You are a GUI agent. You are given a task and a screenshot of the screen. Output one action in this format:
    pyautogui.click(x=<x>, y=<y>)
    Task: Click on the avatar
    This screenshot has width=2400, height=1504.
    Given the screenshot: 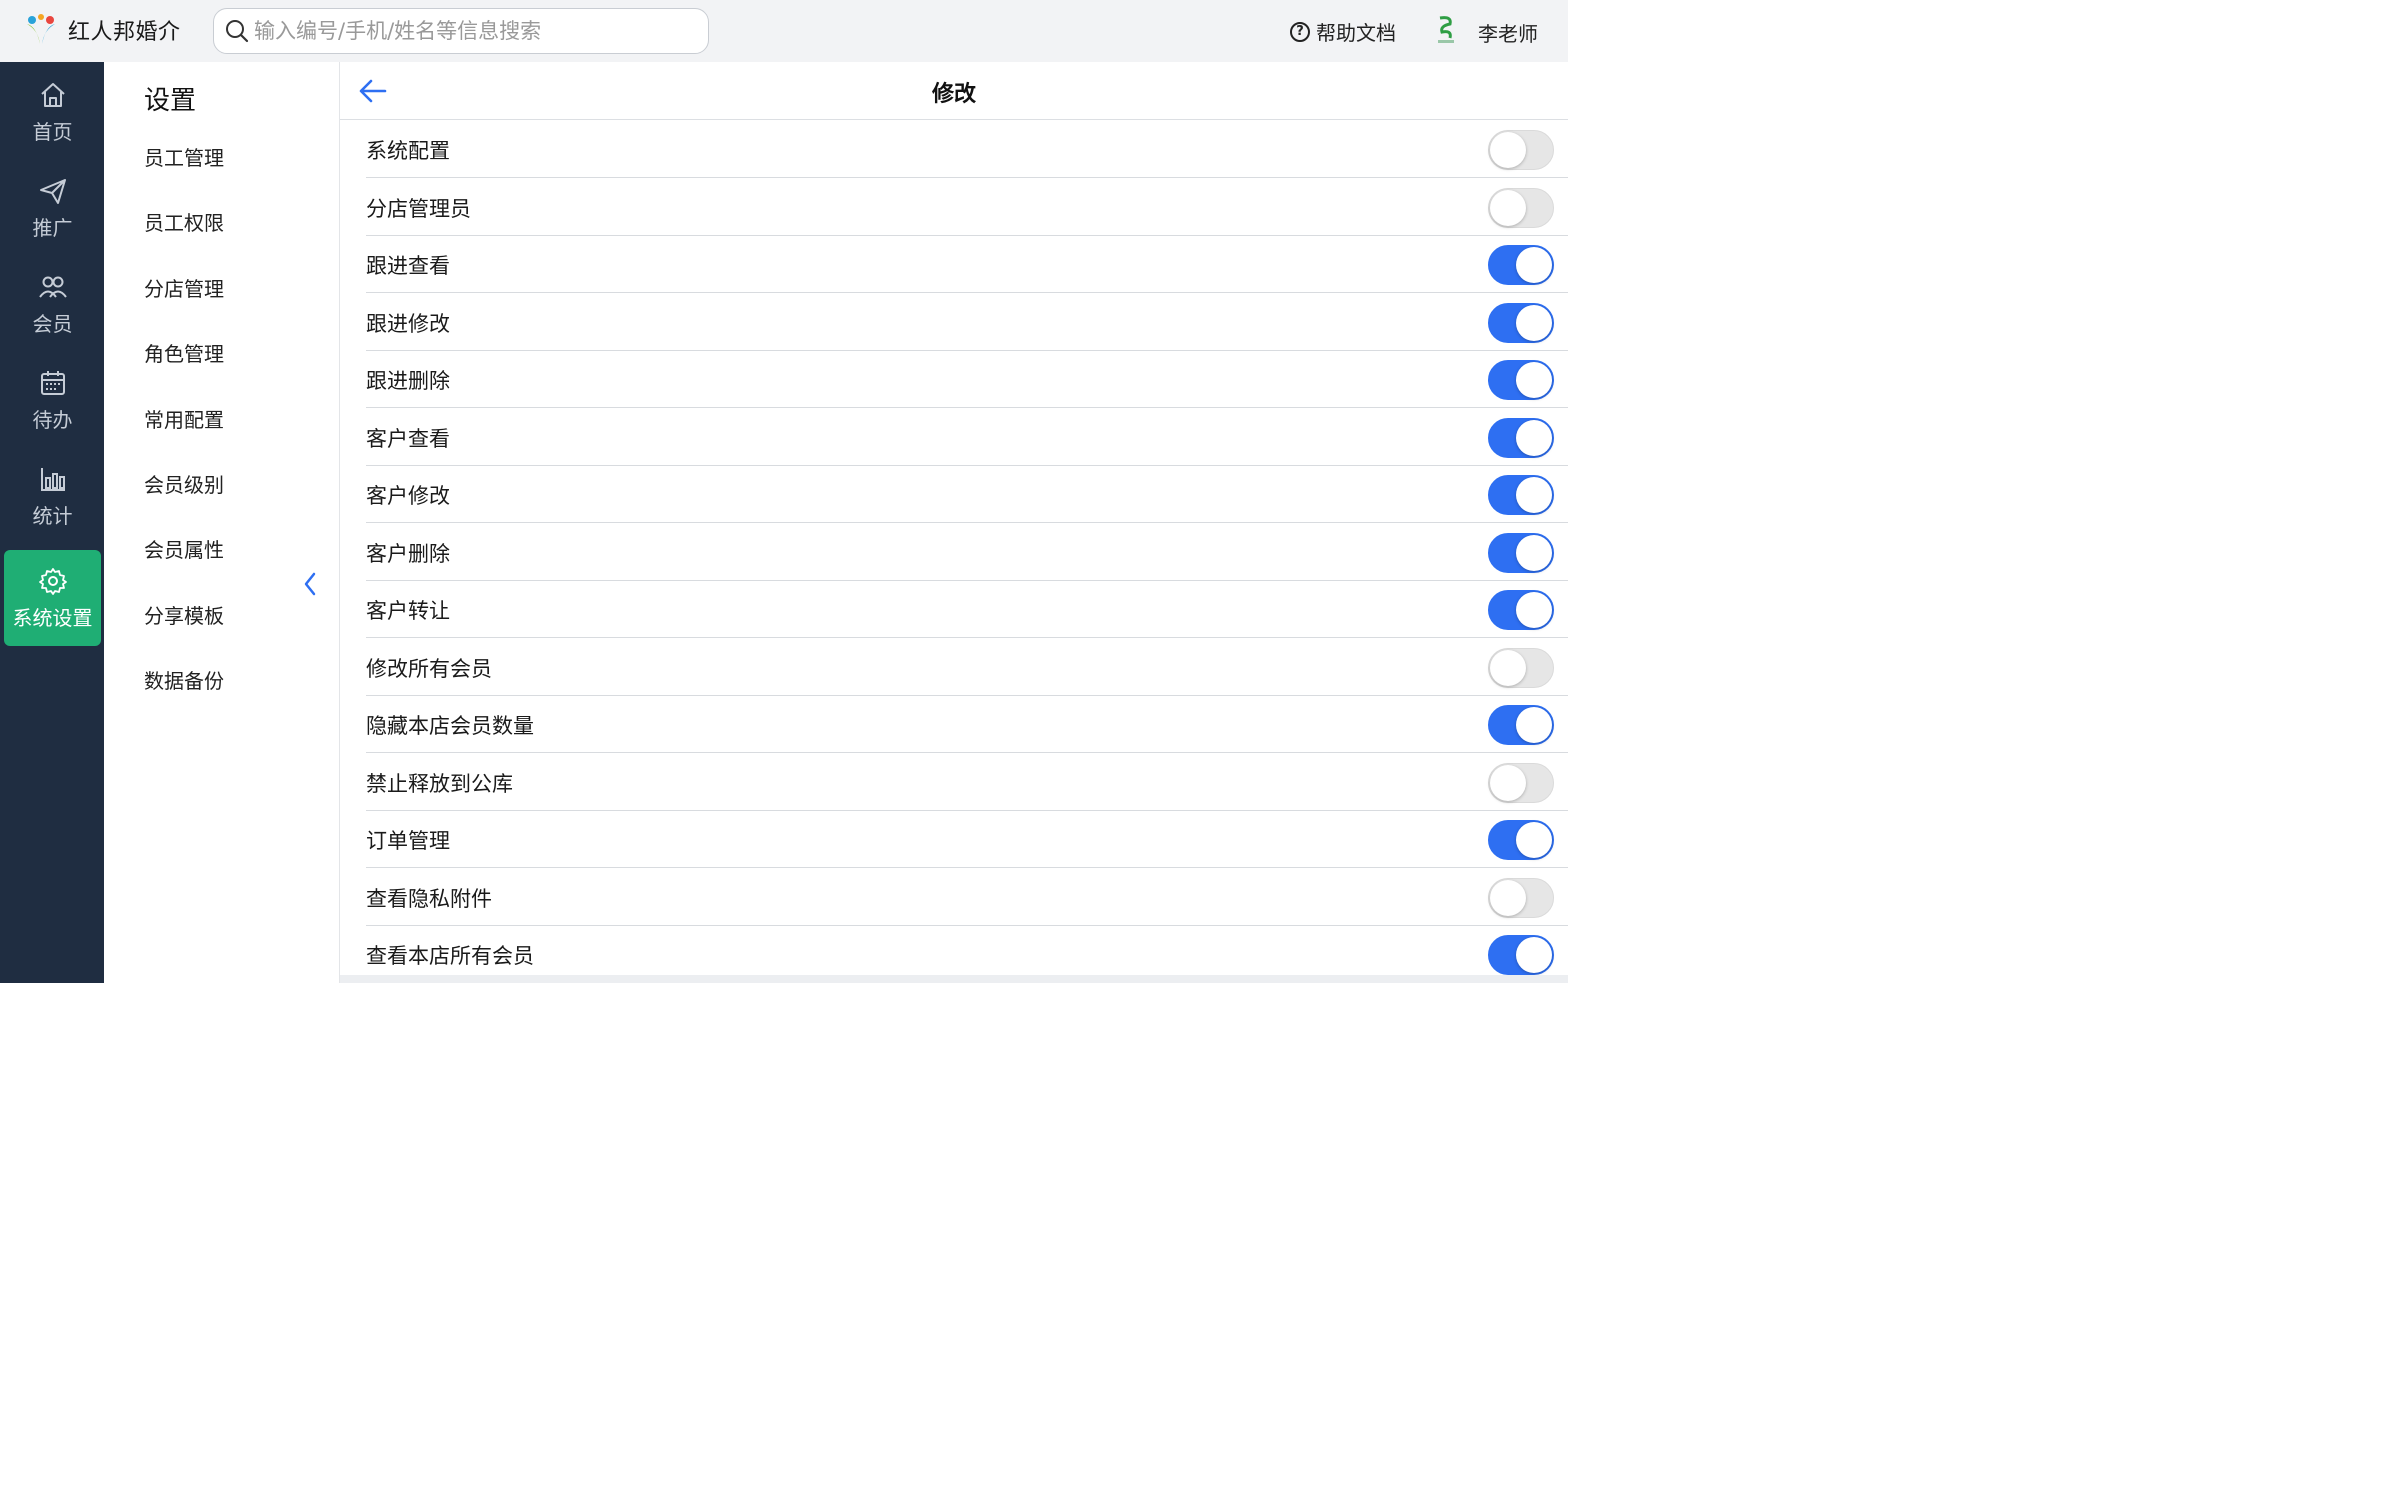 What is the action you would take?
    pyautogui.click(x=1446, y=30)
    